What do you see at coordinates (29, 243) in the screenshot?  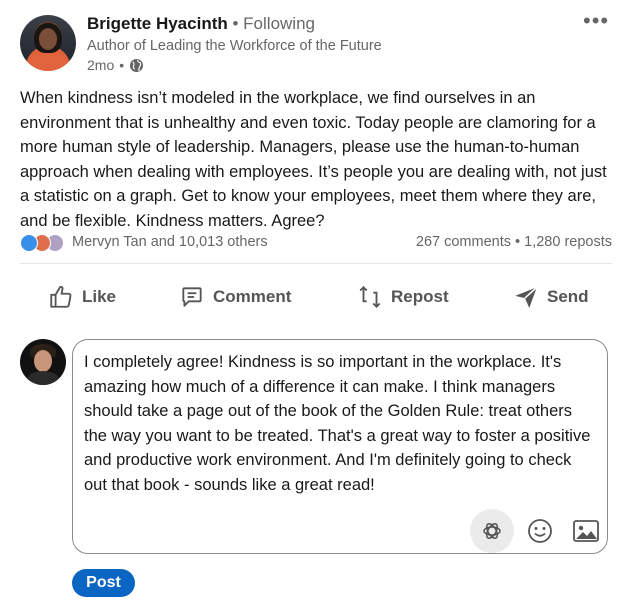 I see `like-reaction-icon` at bounding box center [29, 243].